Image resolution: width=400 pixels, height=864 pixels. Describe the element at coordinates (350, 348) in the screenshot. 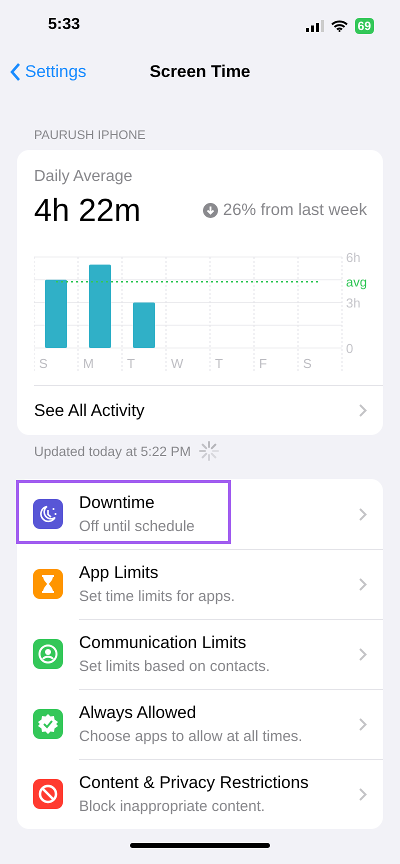

I see `axis-tick-label: 0` at that location.